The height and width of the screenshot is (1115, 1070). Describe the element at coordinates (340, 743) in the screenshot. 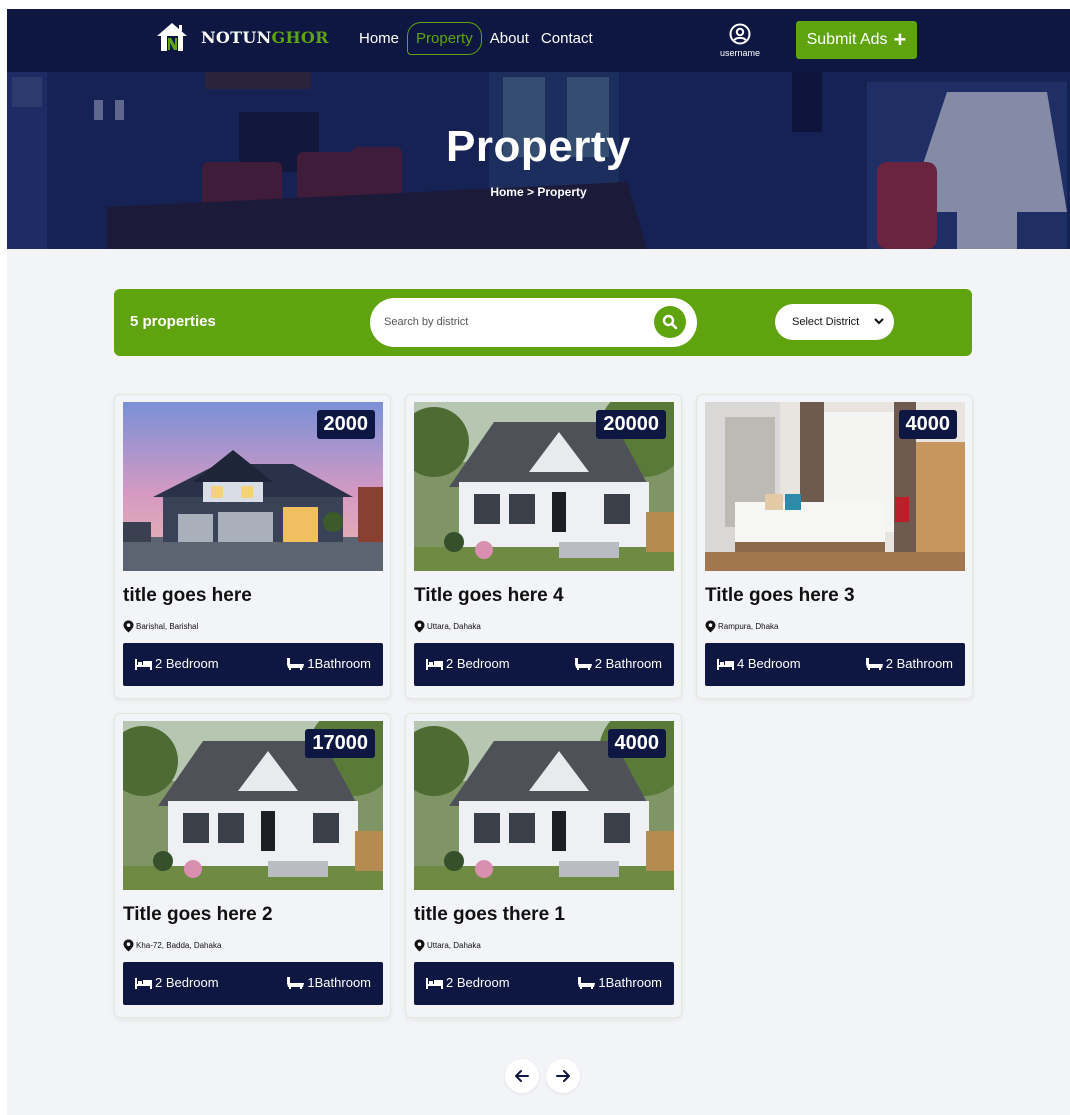

I see `price-badge: 17000` at that location.